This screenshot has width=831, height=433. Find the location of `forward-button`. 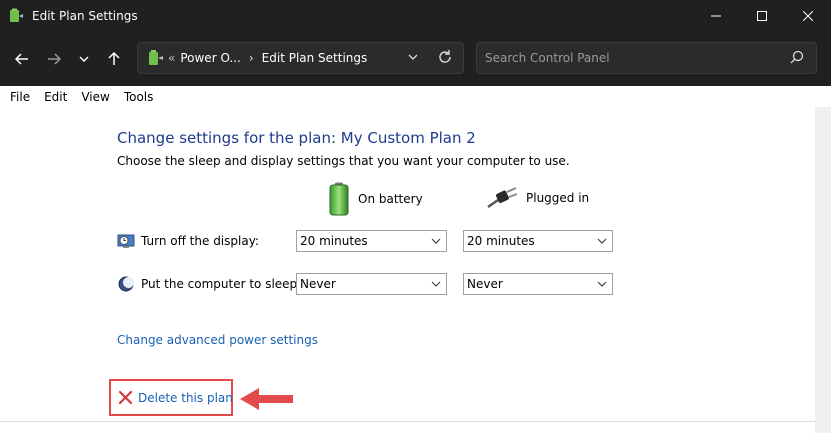

forward-button is located at coordinates (54, 59).